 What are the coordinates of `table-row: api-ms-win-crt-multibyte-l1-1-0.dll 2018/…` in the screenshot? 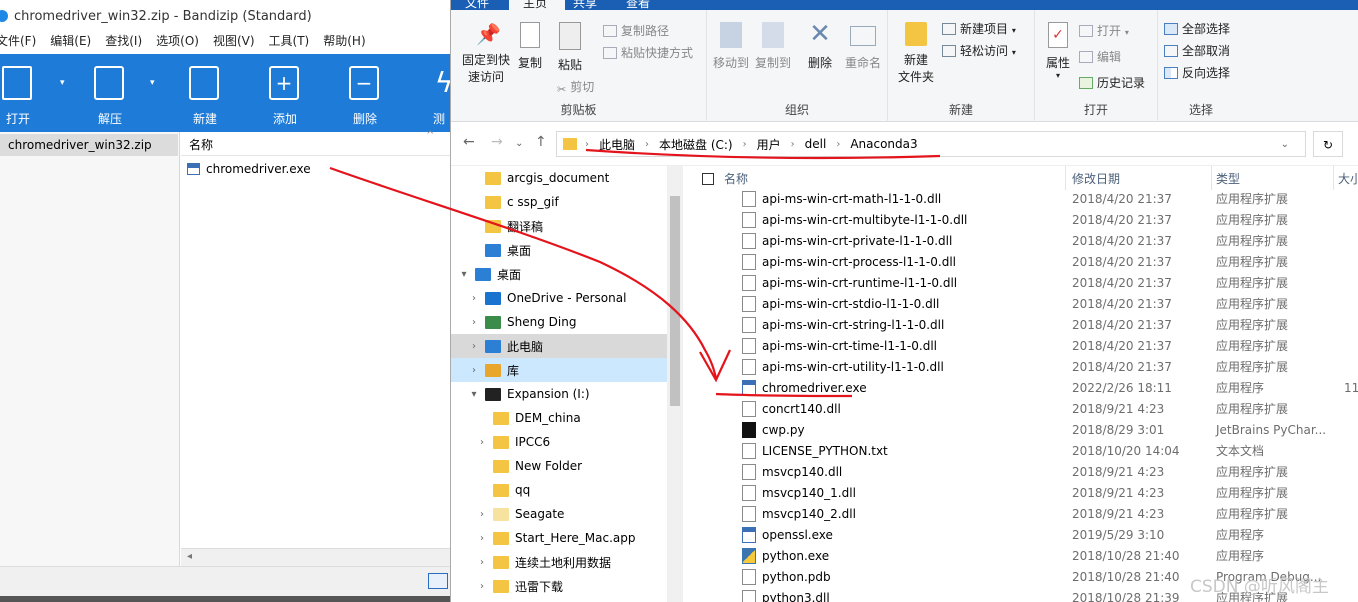 It's located at (1021, 219).